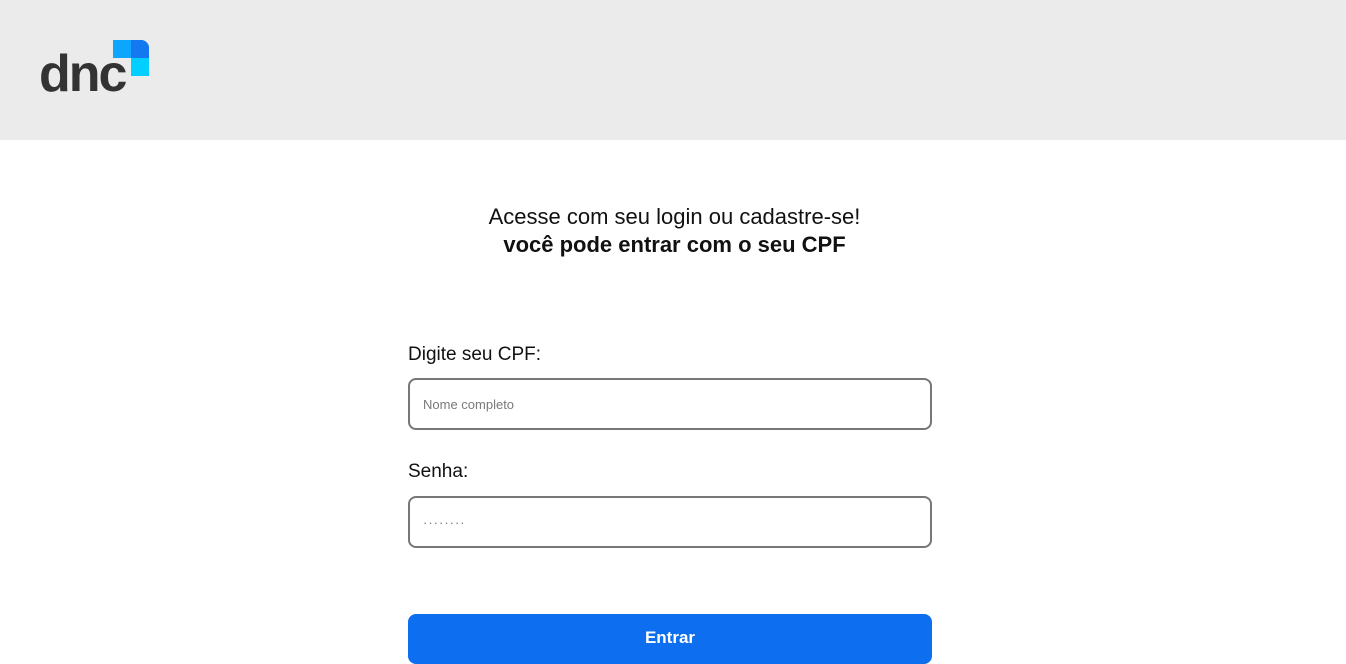 Image resolution: width=1346 pixels, height=664 pixels. Describe the element at coordinates (670, 522) in the screenshot. I see `password-input` at that location.